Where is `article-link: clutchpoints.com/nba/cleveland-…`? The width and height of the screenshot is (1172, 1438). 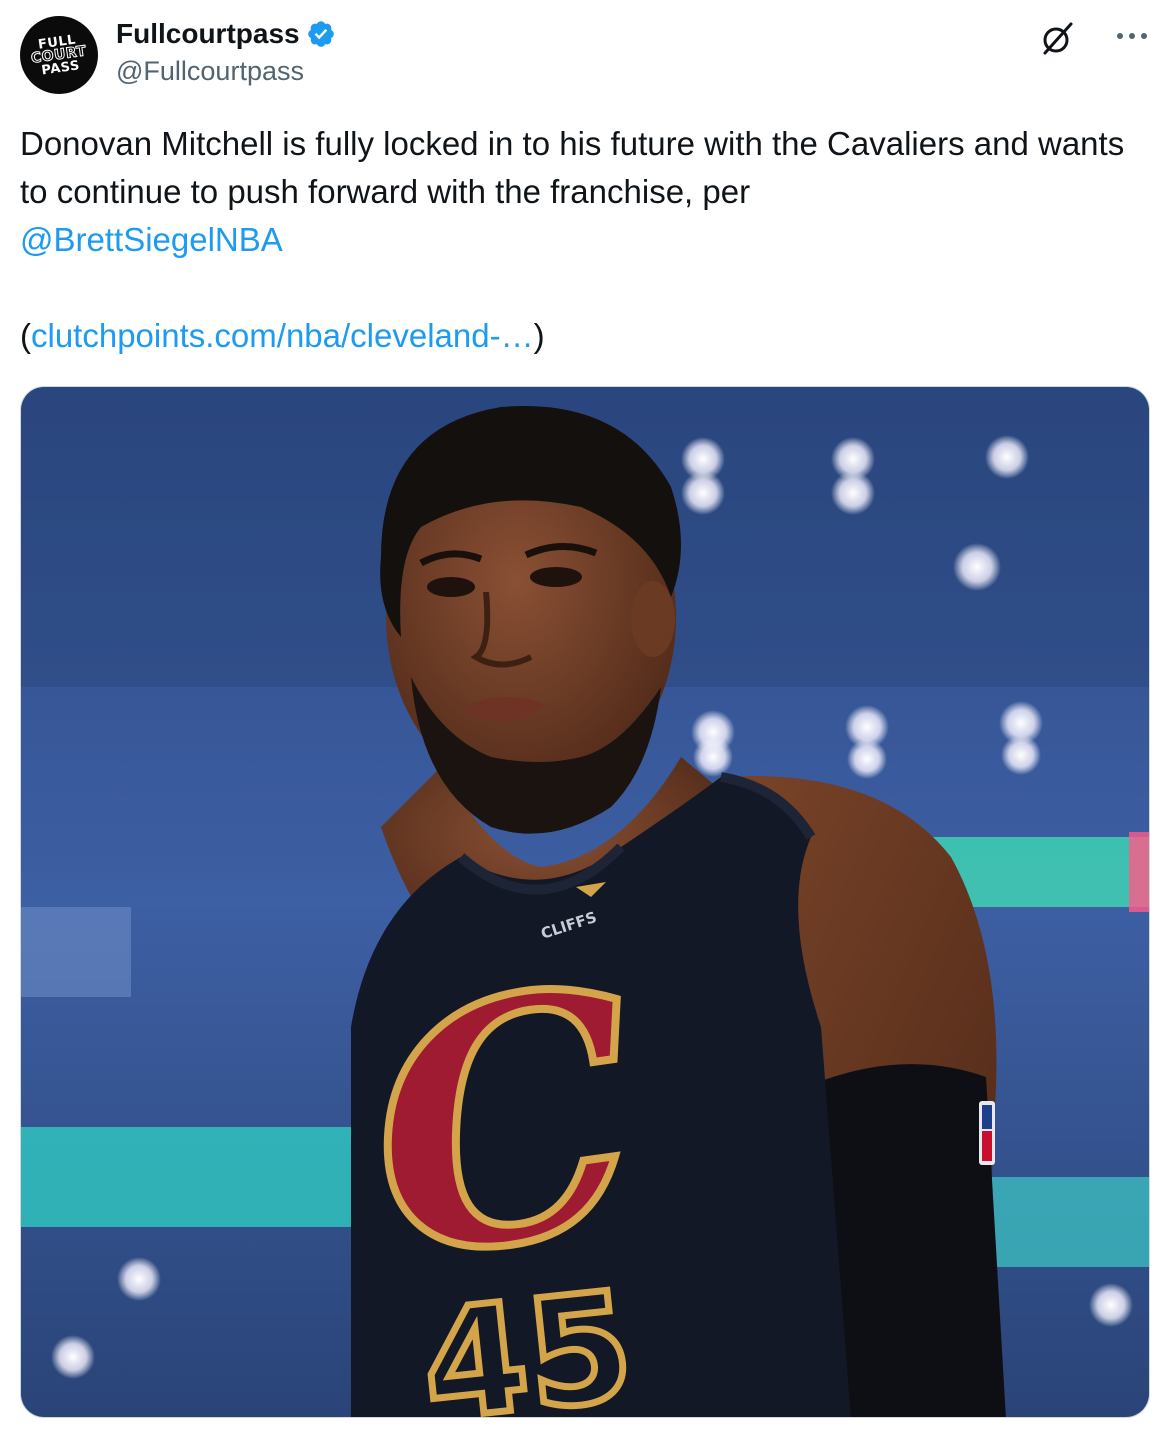
article-link: clutchpoints.com/nba/cleveland-… is located at coordinates (282, 335).